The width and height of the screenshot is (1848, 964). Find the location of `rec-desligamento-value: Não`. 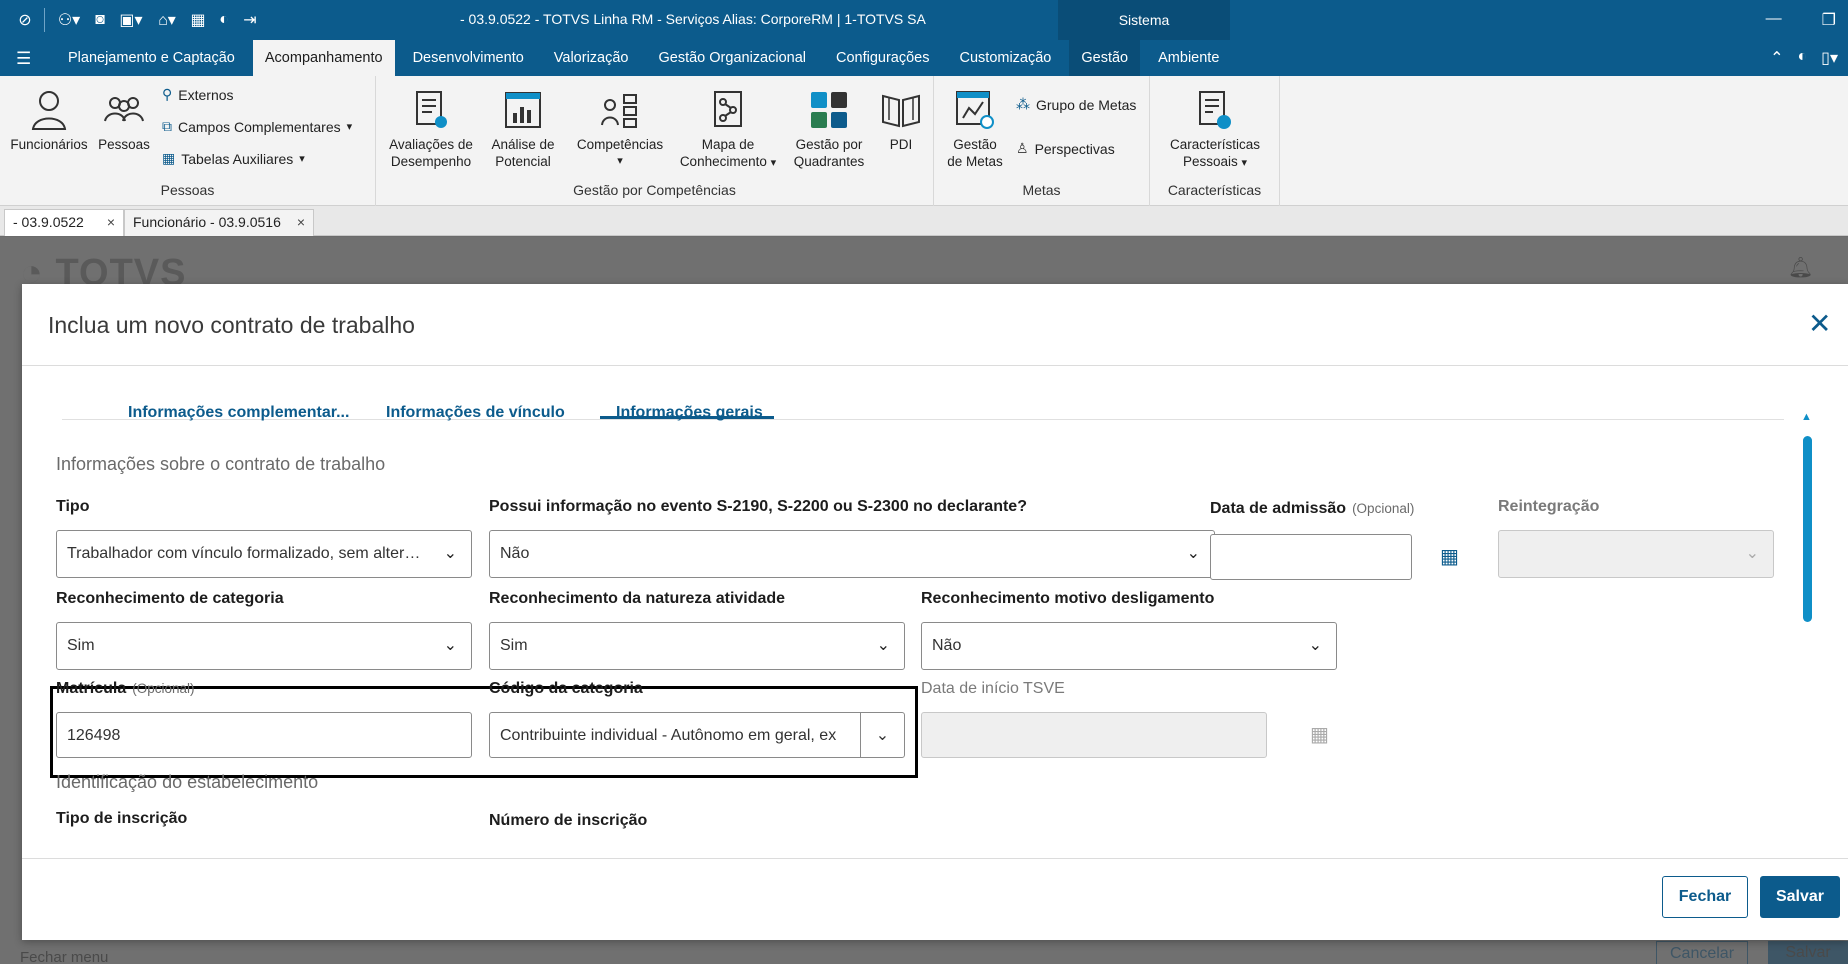

rec-desligamento-value: Não is located at coordinates (947, 645).